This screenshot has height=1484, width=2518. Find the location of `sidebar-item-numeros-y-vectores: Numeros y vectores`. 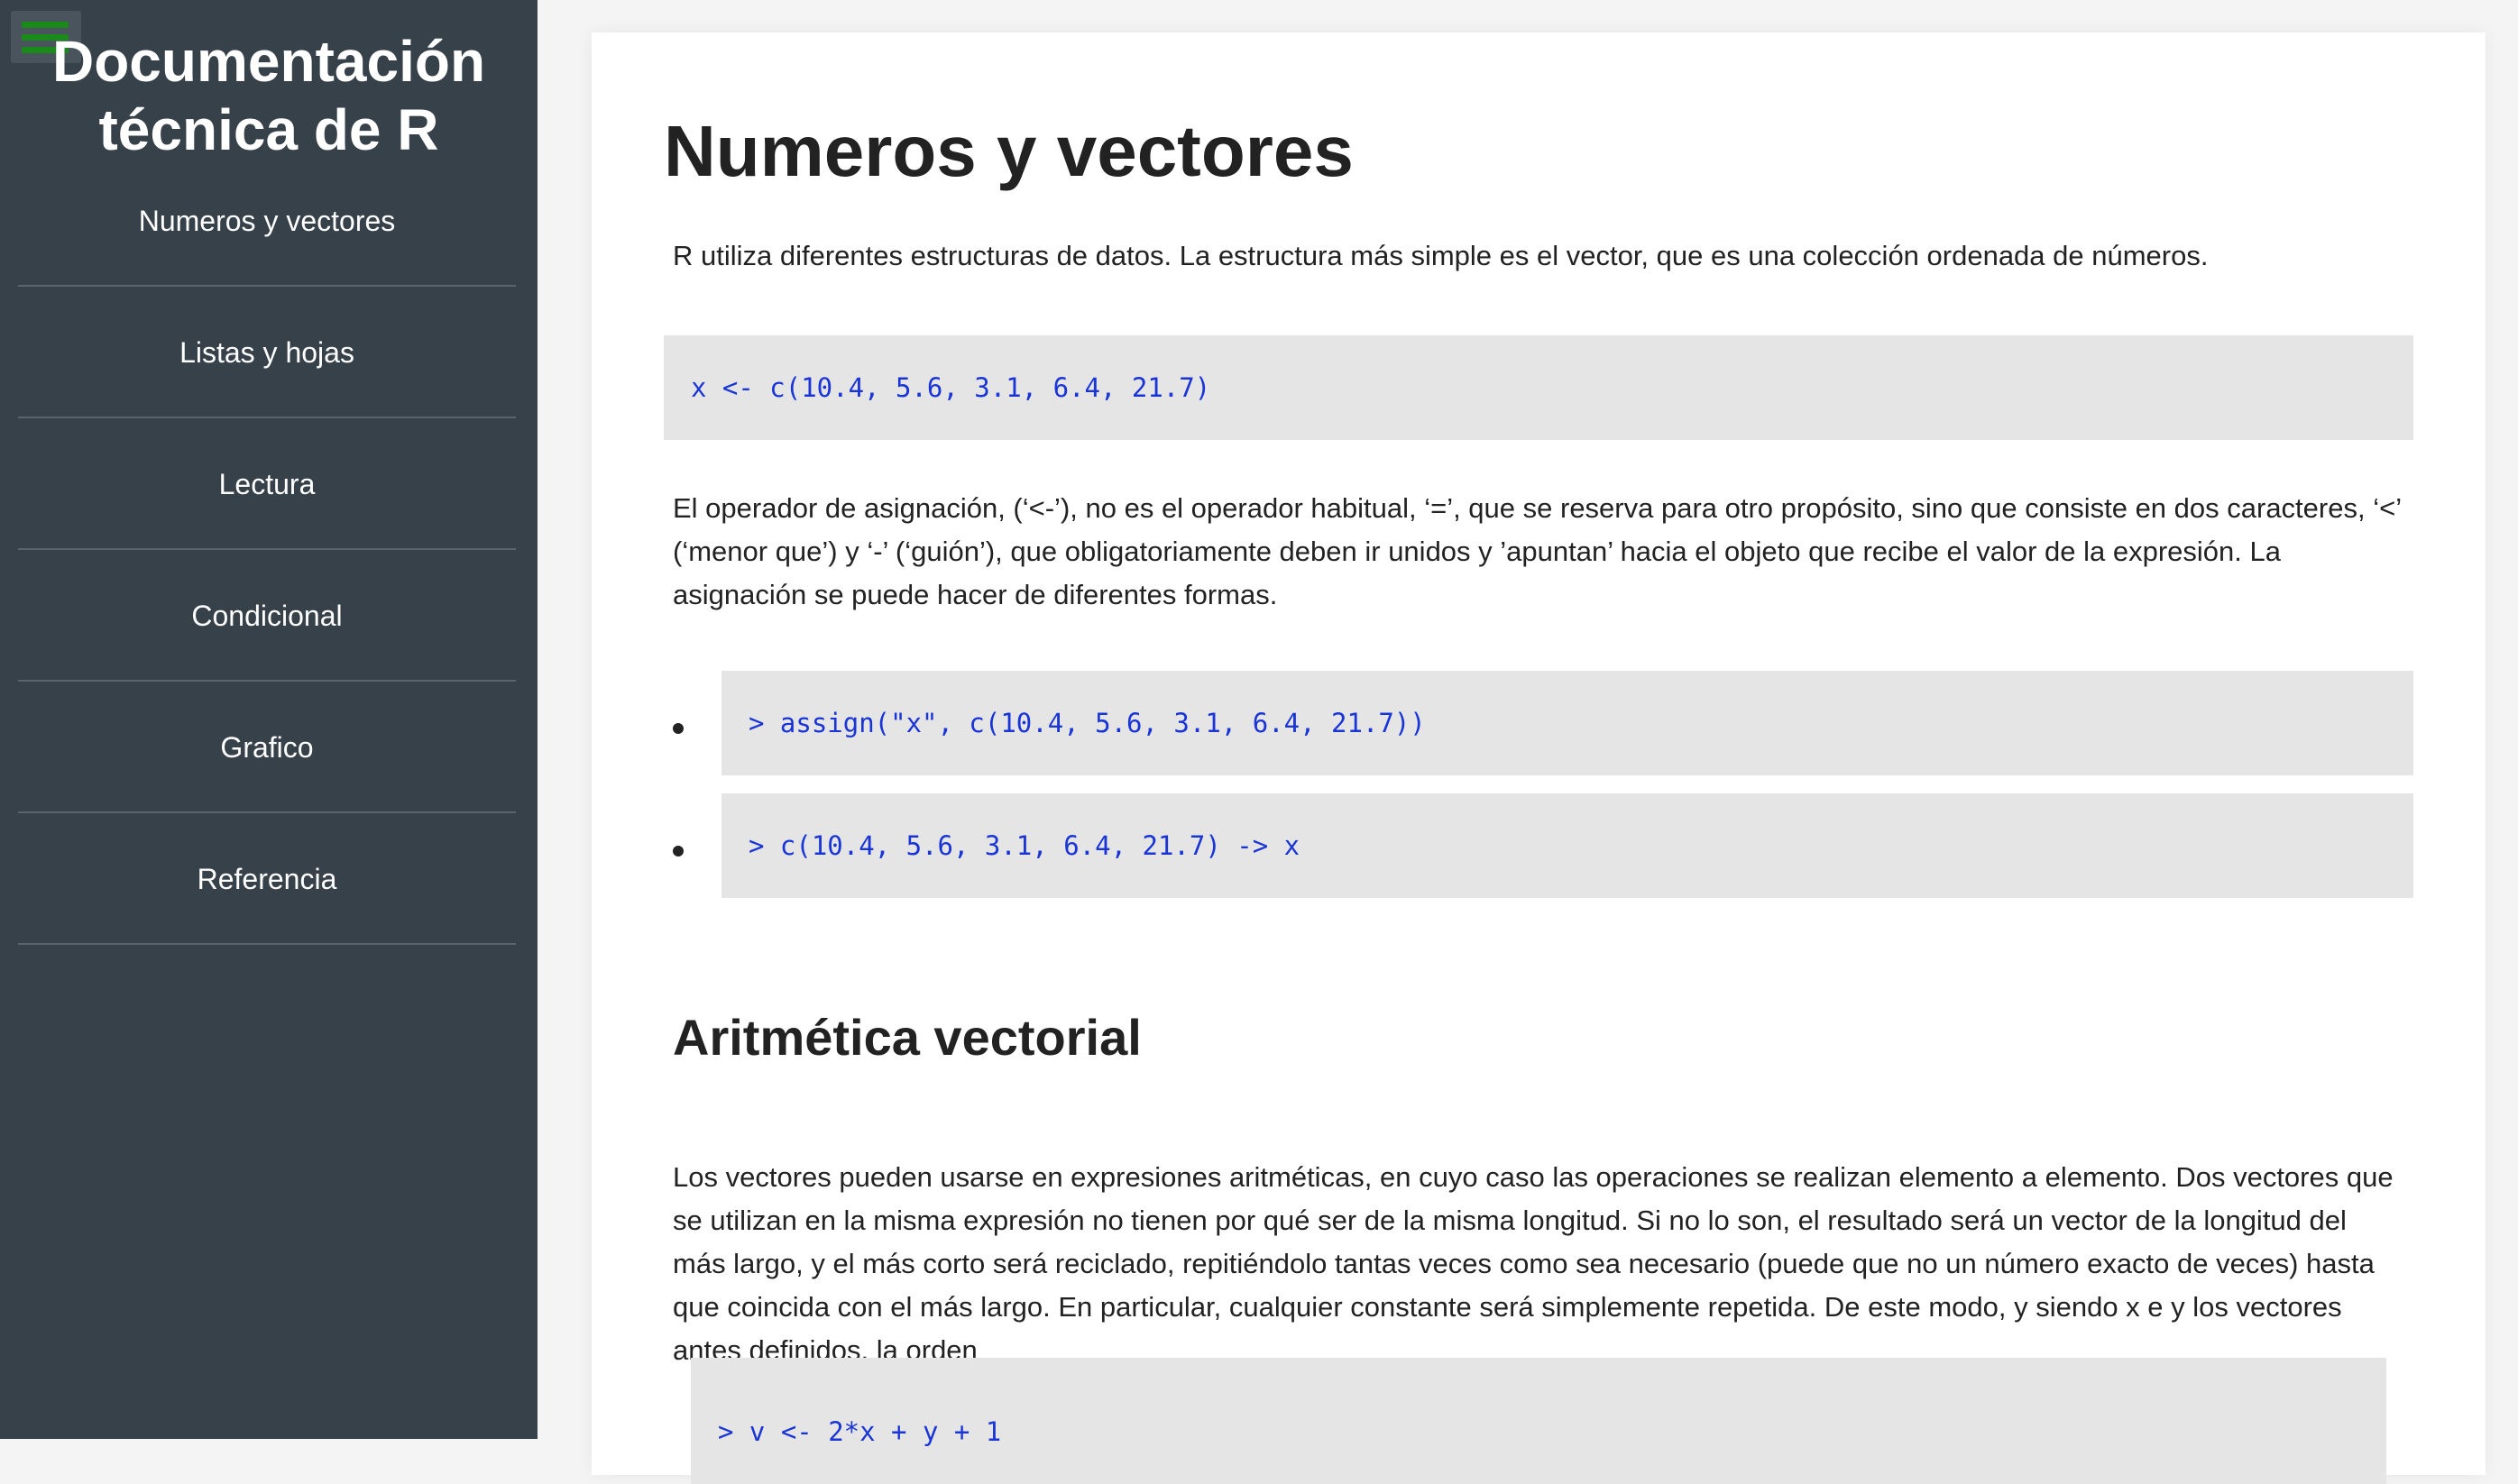

sidebar-item-numeros-y-vectores: Numeros y vectores is located at coordinates (267, 233).